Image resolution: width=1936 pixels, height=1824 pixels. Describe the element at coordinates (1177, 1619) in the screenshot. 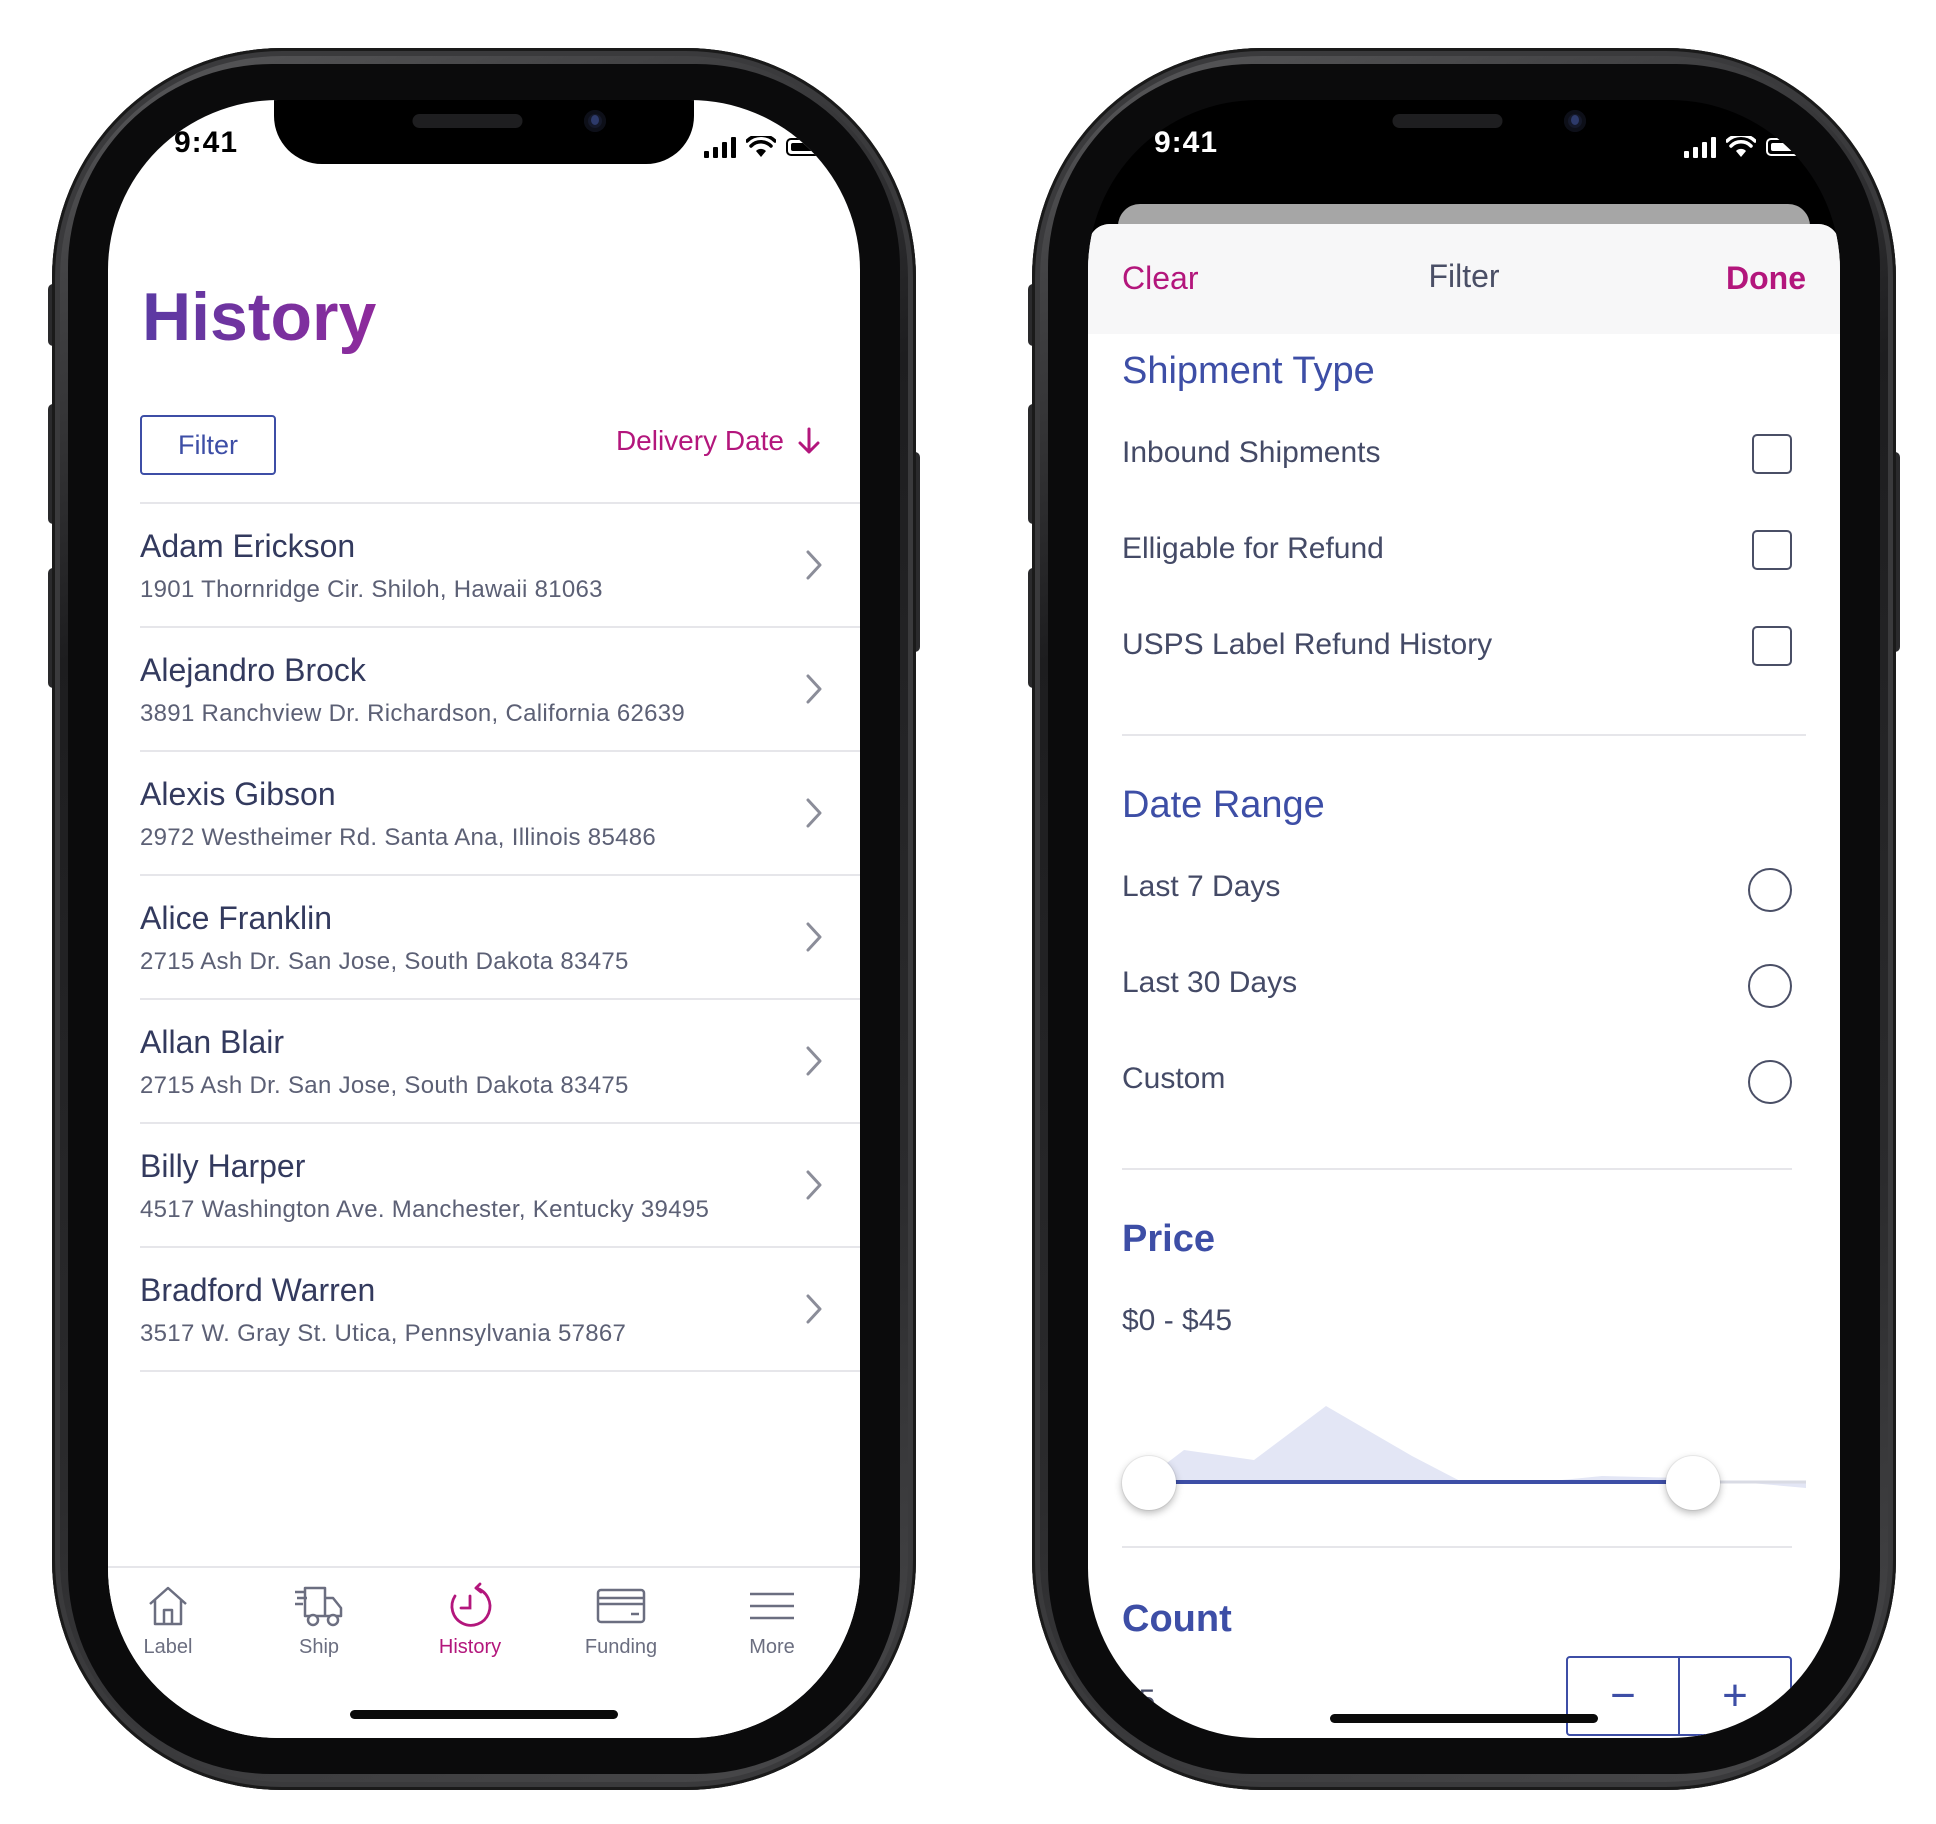

I see `count-title: Count` at that location.